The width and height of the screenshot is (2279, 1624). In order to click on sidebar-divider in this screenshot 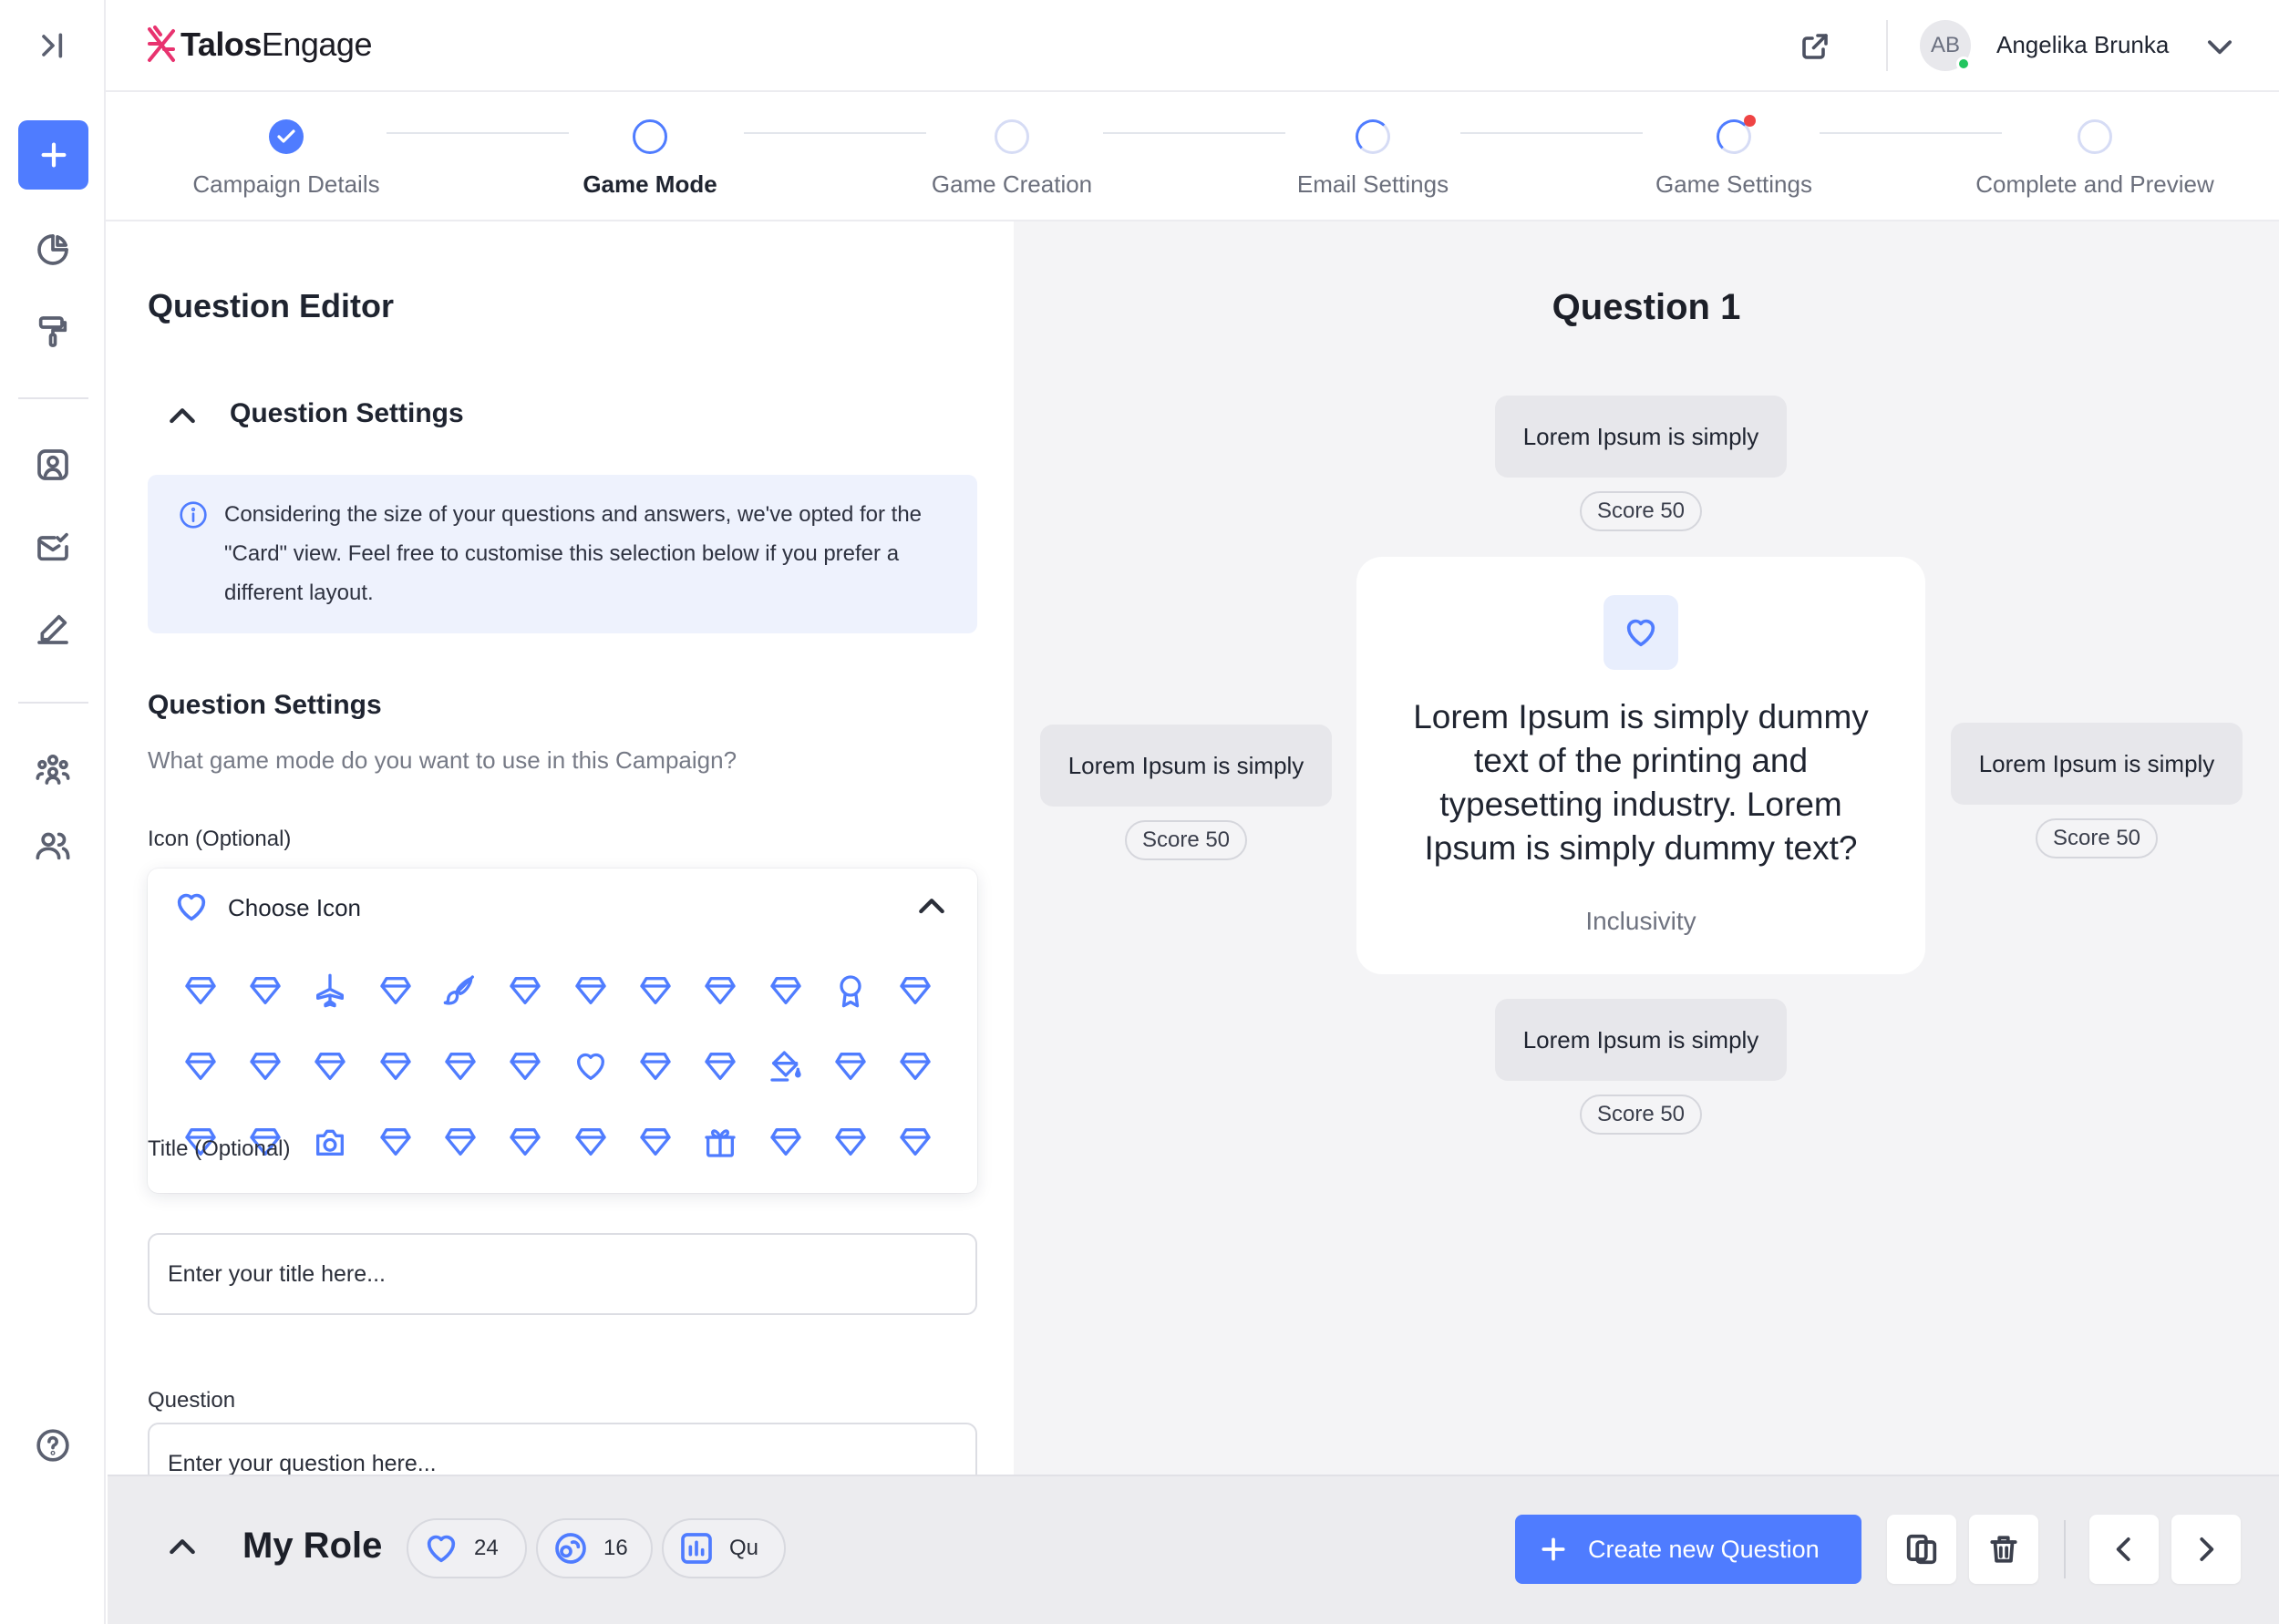, I will do `click(53, 398)`.